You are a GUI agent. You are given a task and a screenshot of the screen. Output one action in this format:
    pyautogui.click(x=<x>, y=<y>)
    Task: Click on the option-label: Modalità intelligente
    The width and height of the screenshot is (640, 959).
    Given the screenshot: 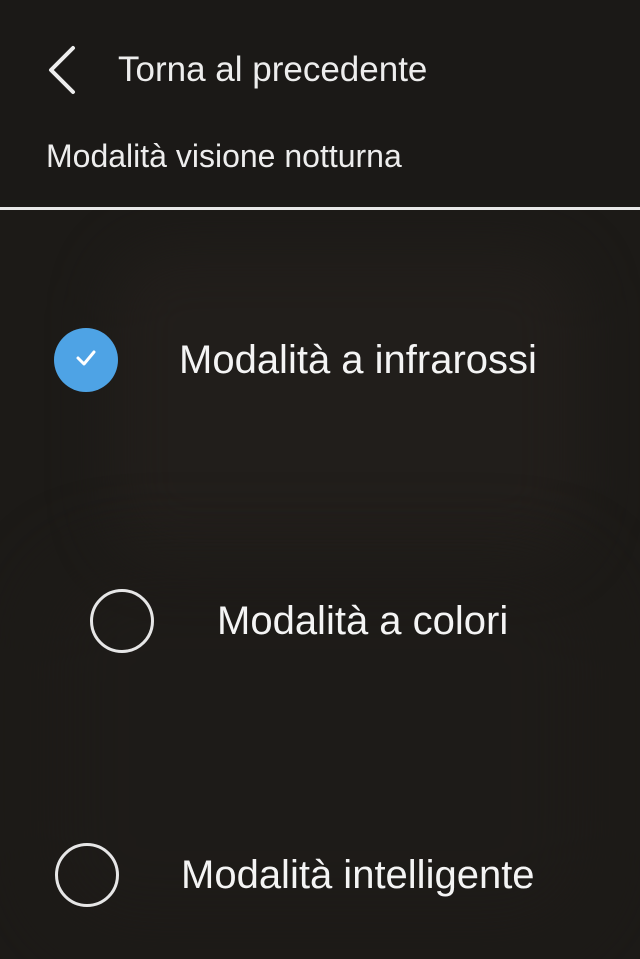 What is the action you would take?
    pyautogui.click(x=358, y=874)
    